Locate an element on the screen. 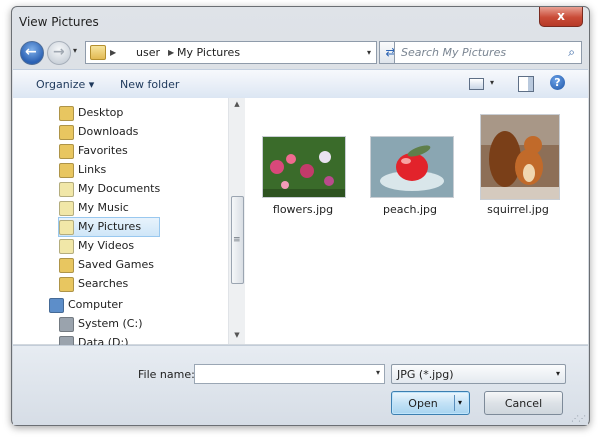 The height and width of the screenshot is (439, 598). computer-icon is located at coordinates (56, 305).